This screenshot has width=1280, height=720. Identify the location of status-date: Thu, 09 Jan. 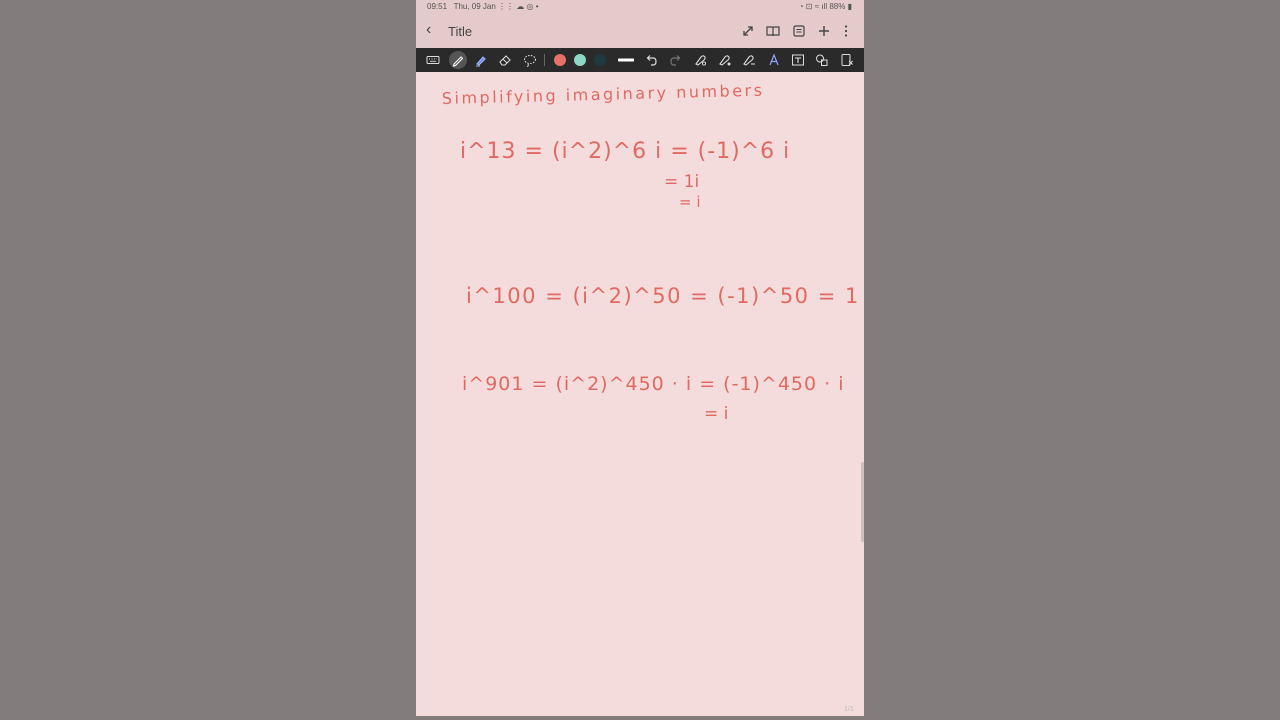
(474, 6).